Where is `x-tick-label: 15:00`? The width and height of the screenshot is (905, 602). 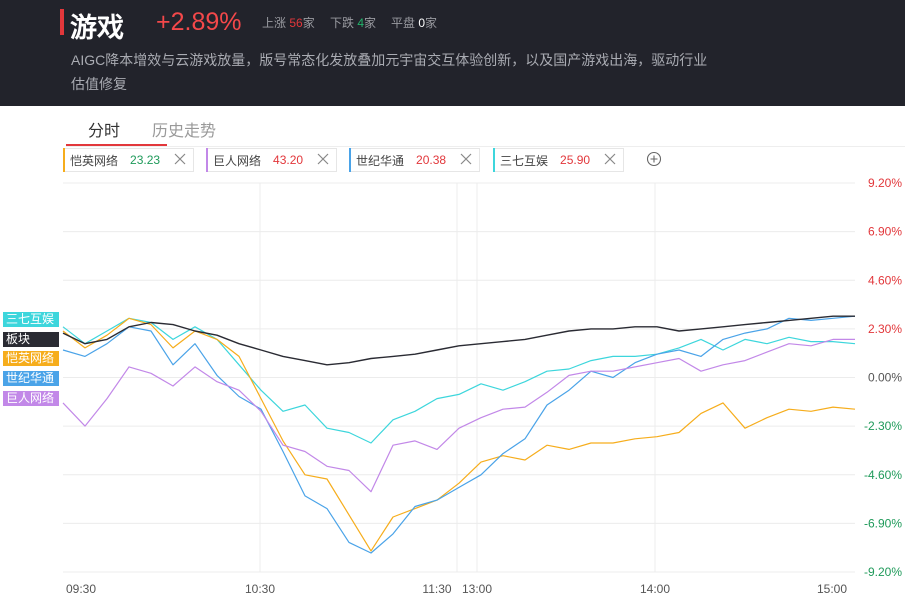 x-tick-label: 15:00 is located at coordinates (832, 589).